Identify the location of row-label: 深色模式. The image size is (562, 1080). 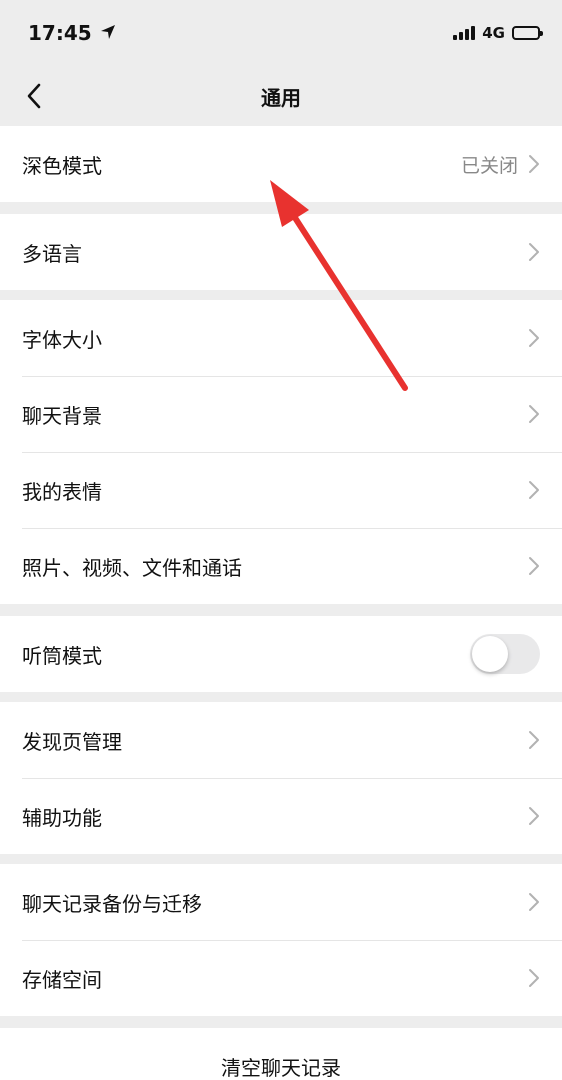
(62, 165).